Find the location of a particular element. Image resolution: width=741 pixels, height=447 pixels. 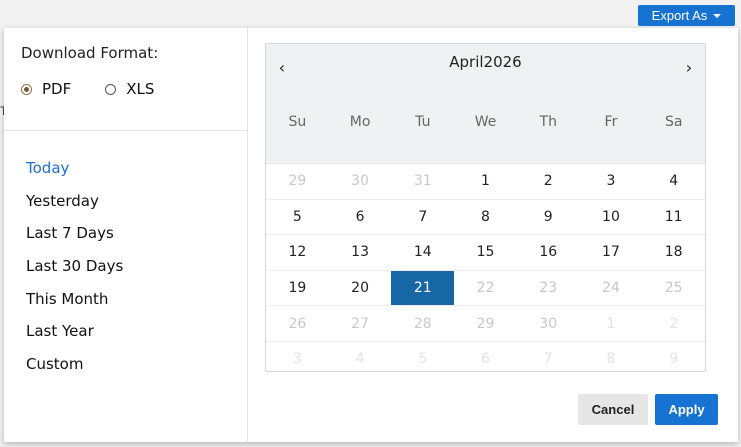

week-row: 3456789 is located at coordinates (485, 359).